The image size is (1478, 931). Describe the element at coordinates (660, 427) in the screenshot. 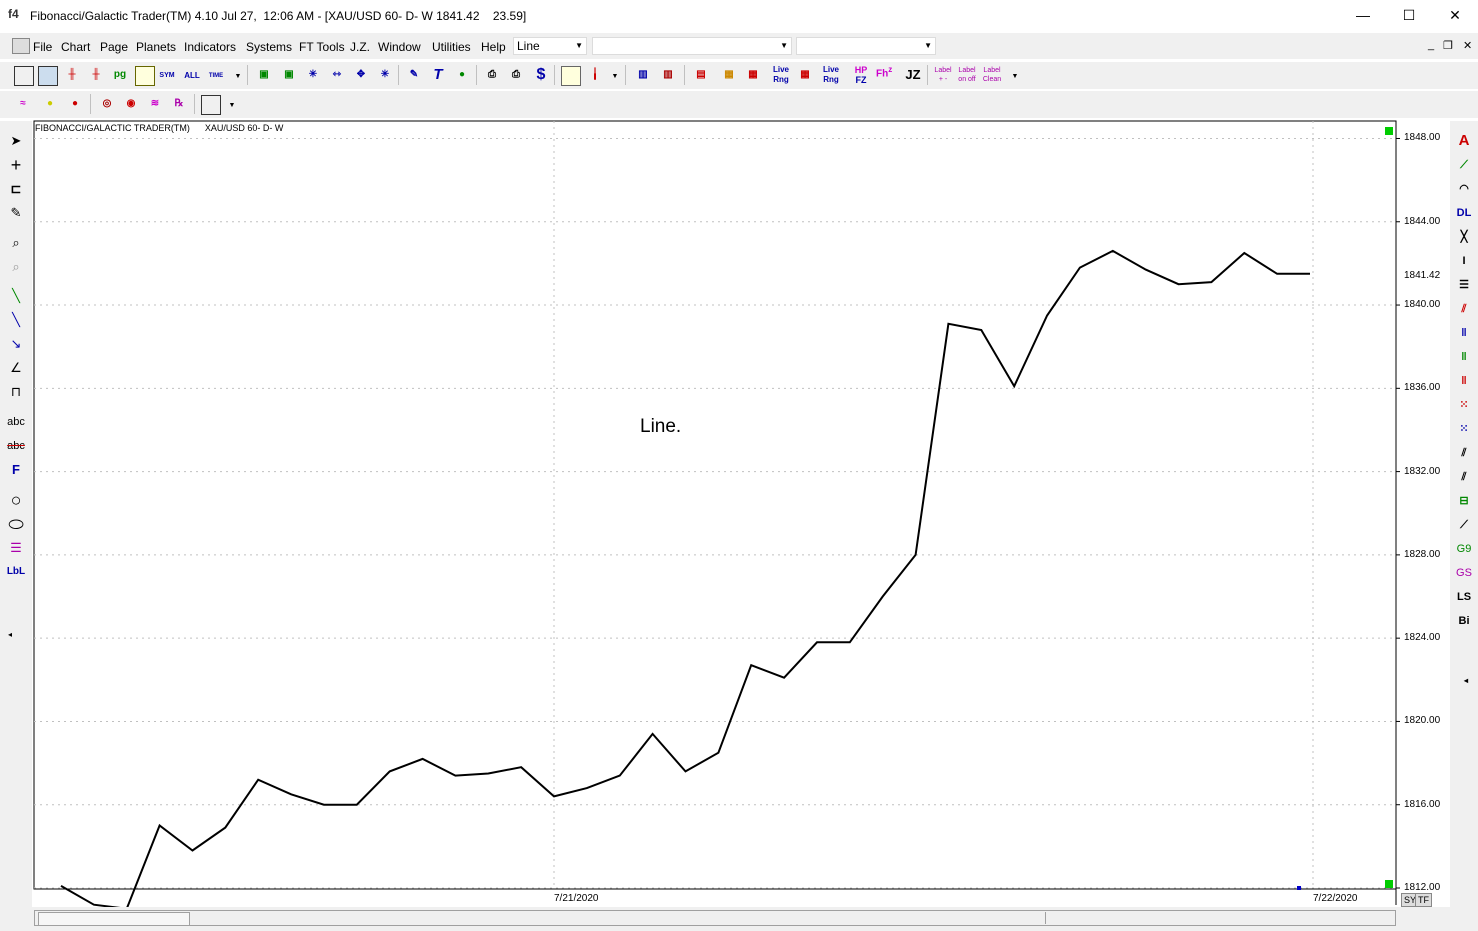

I see `chart-annotation: Line.` at that location.